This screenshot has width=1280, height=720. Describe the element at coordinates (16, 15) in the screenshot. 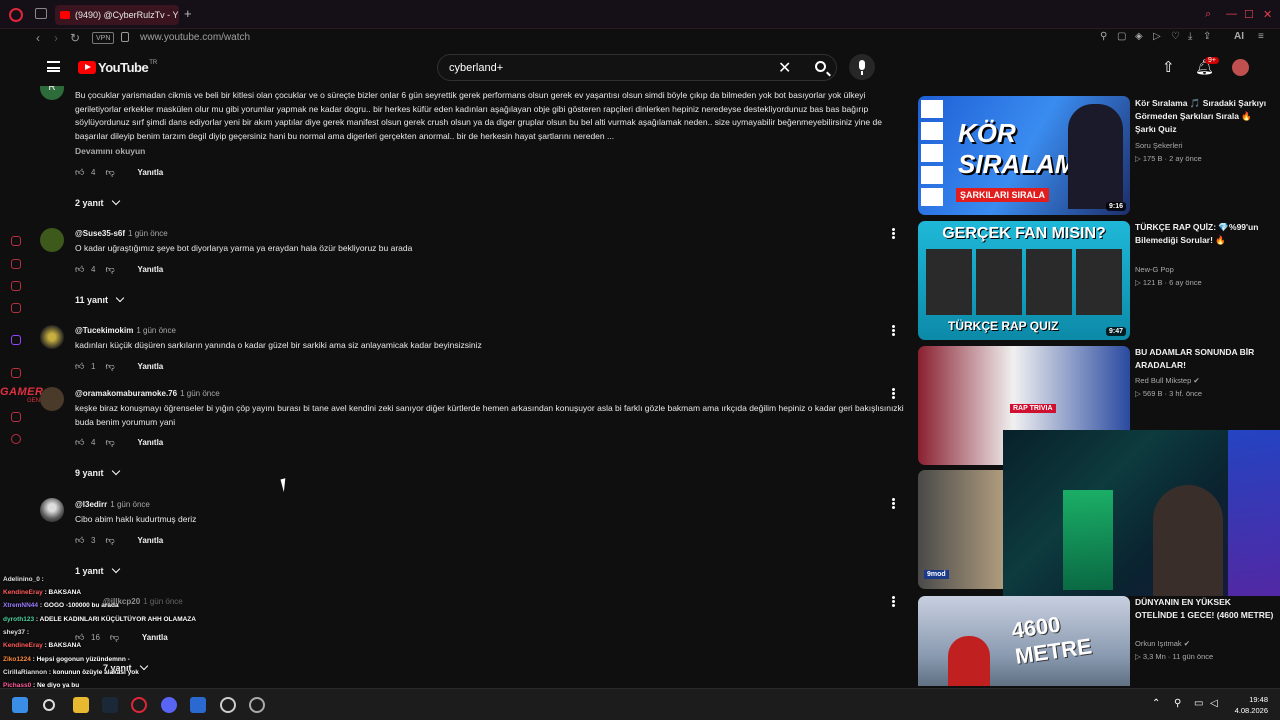

I see `opera-logo-icon` at that location.